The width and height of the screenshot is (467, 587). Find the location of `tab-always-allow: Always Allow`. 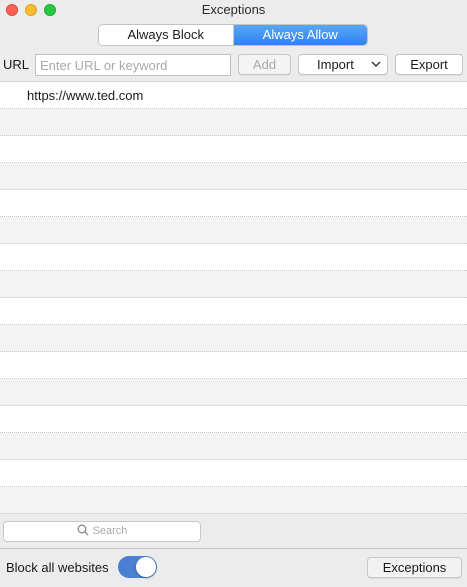

tab-always-allow: Always Allow is located at coordinates (300, 35).